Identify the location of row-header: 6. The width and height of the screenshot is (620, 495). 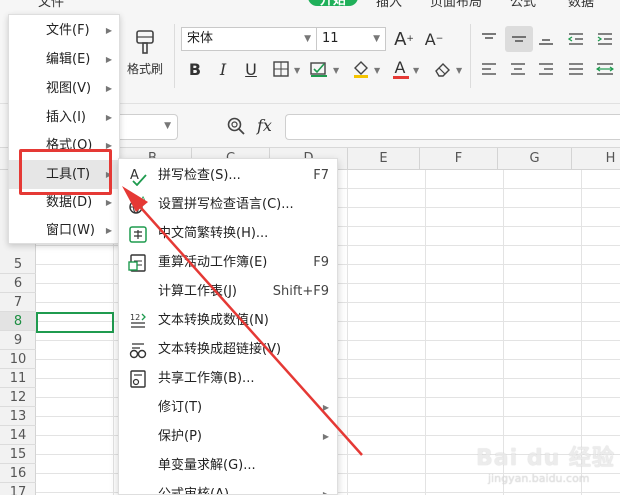
(18, 283).